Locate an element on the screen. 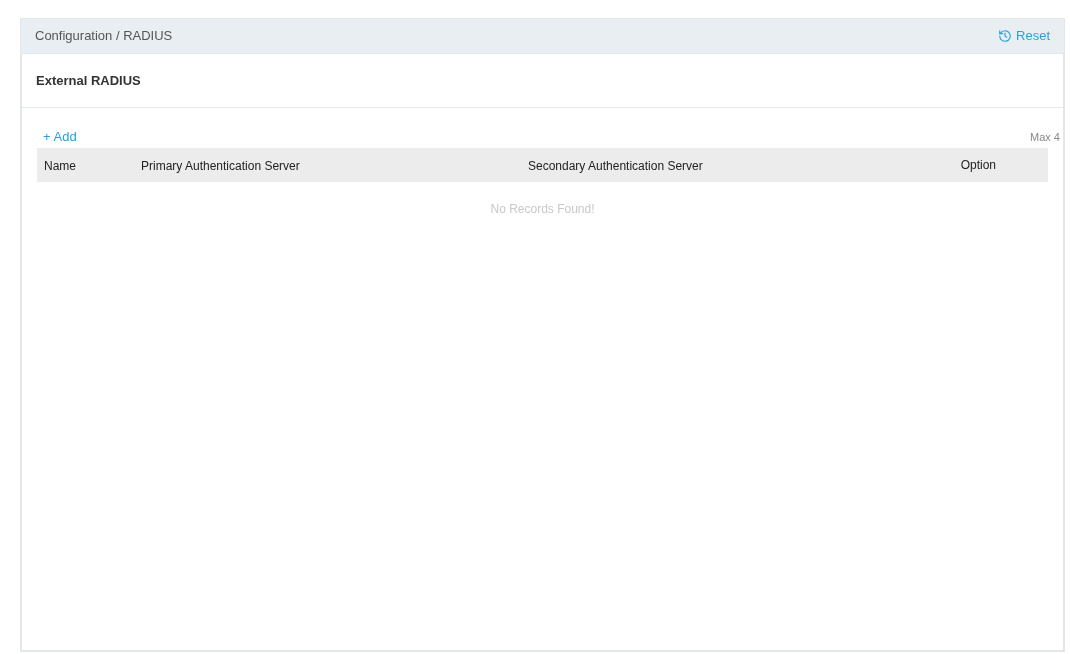 The image size is (1070, 654). add-link: + Add is located at coordinates (57, 137).